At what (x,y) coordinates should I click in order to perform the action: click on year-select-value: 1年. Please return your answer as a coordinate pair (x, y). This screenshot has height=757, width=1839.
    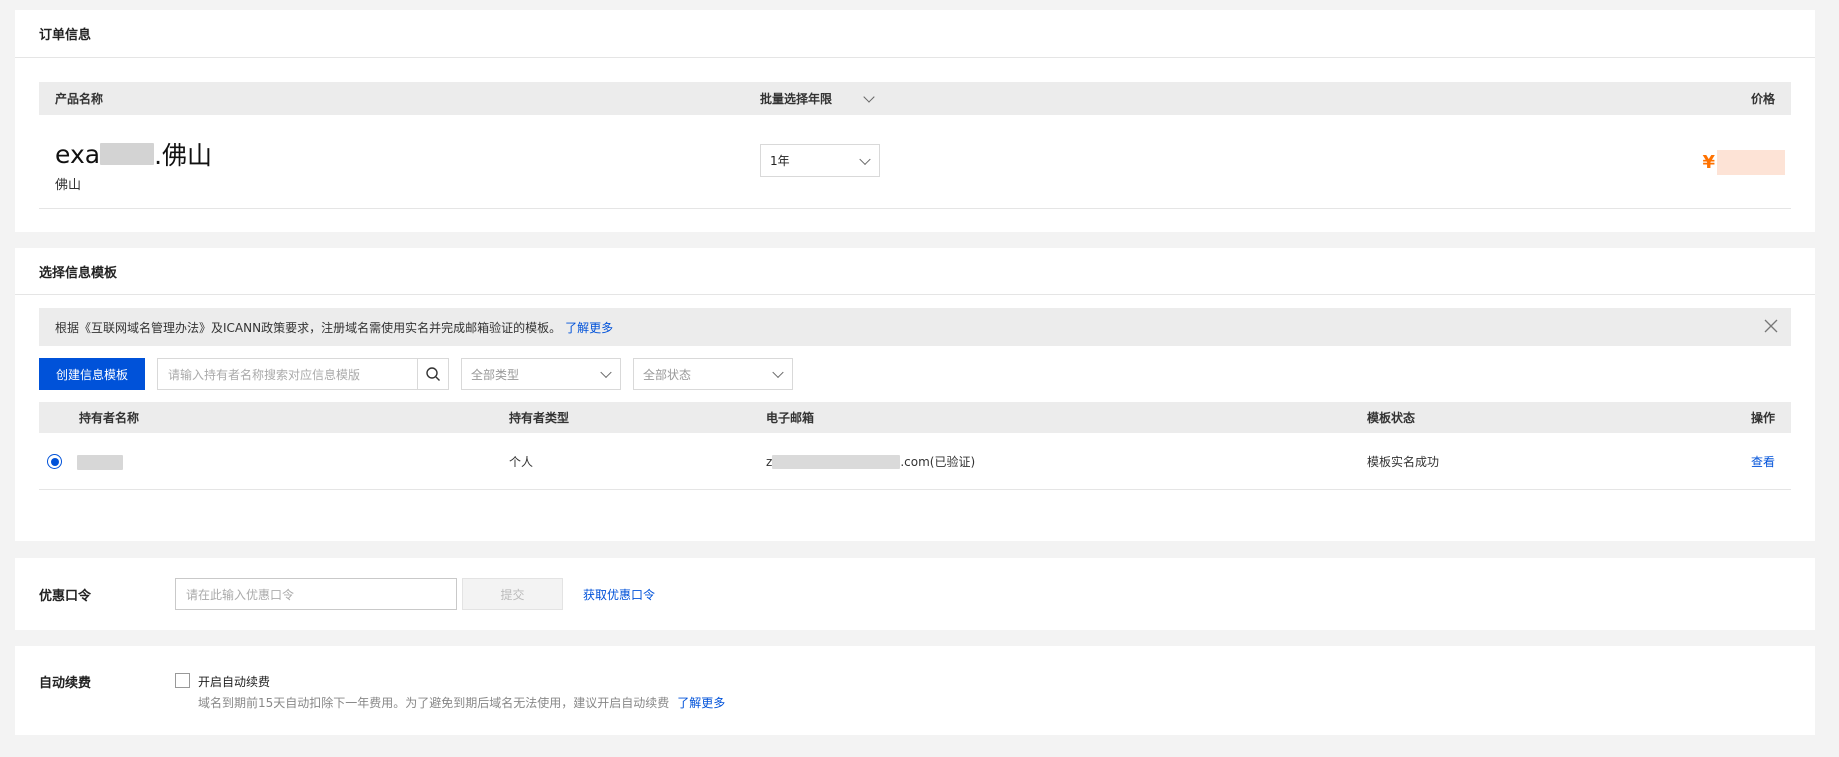
    Looking at the image, I should click on (780, 161).